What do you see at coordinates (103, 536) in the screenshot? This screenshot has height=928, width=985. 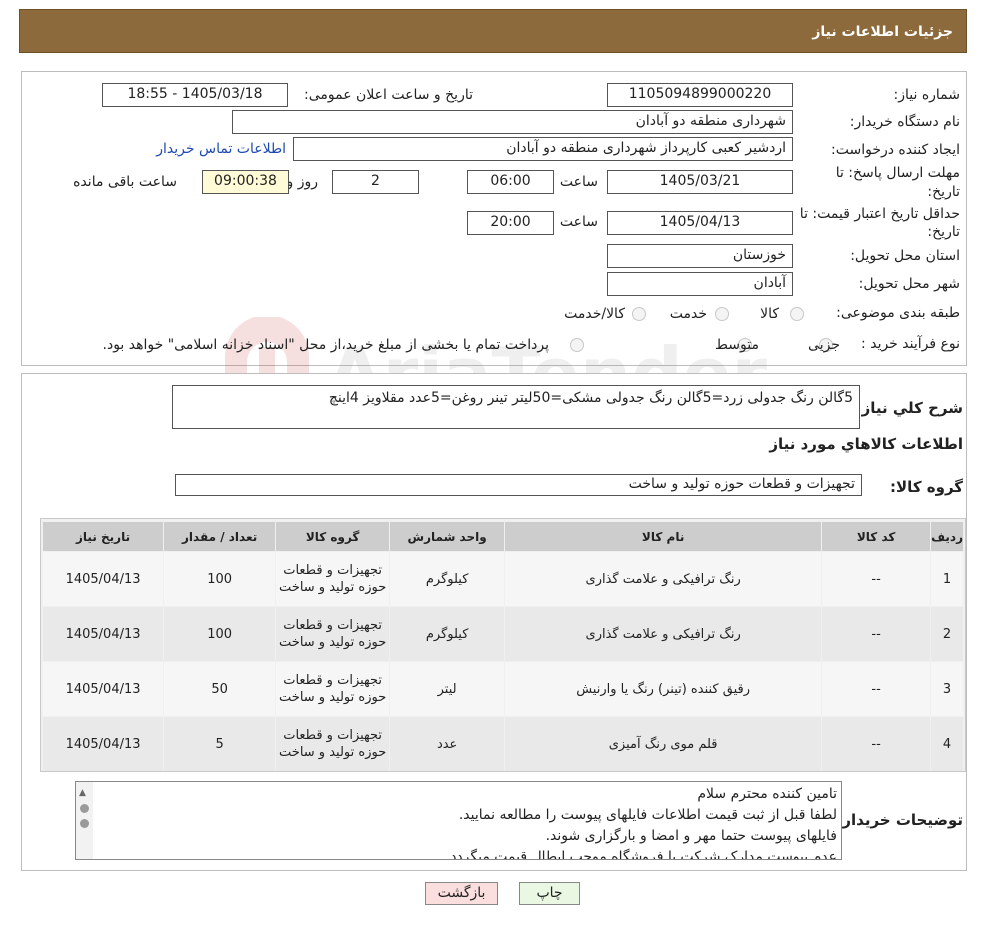 I see `col-date: تاریخ نیاز` at bounding box center [103, 536].